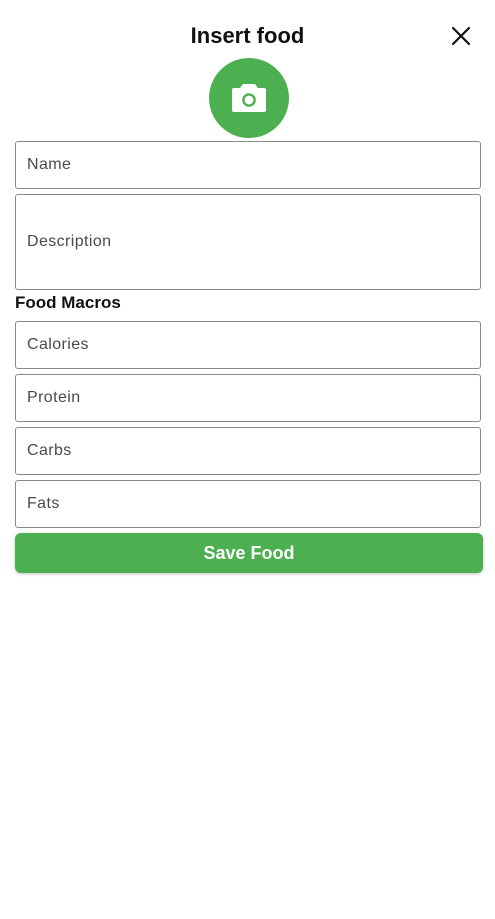 The width and height of the screenshot is (495, 919). Describe the element at coordinates (249, 553) in the screenshot. I see `save-food-button: Save Food` at that location.